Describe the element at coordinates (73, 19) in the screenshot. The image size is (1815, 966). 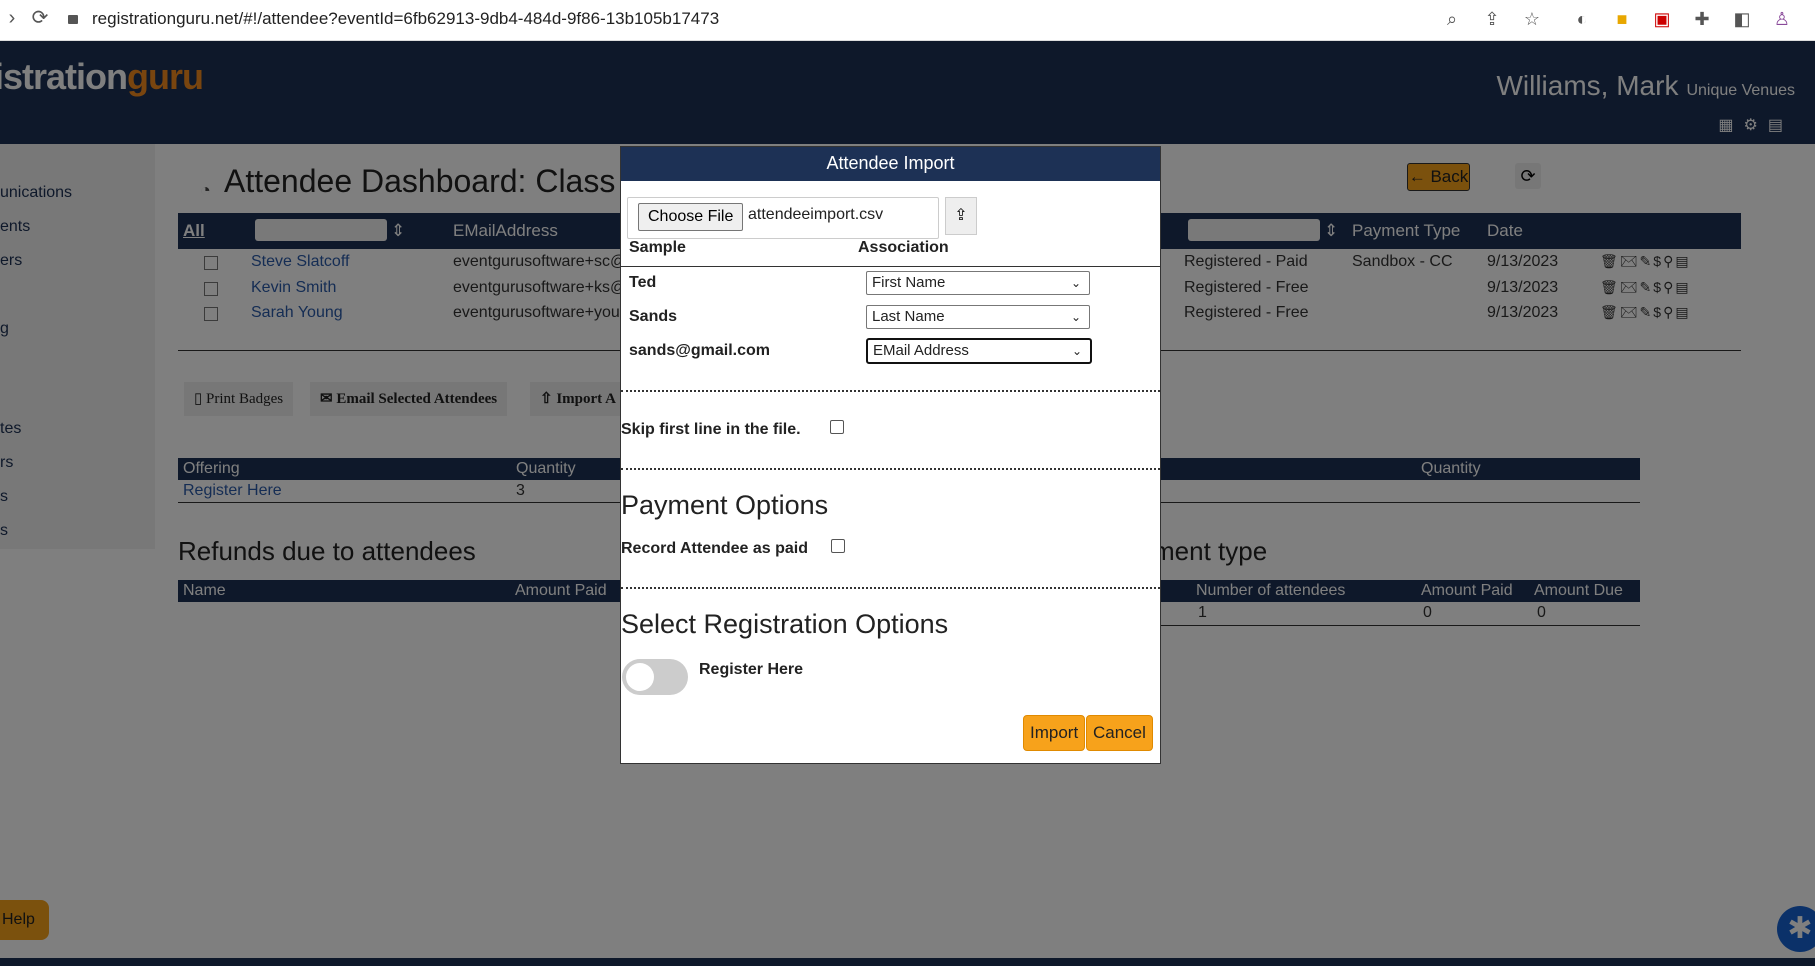
I see `lock-icon` at that location.